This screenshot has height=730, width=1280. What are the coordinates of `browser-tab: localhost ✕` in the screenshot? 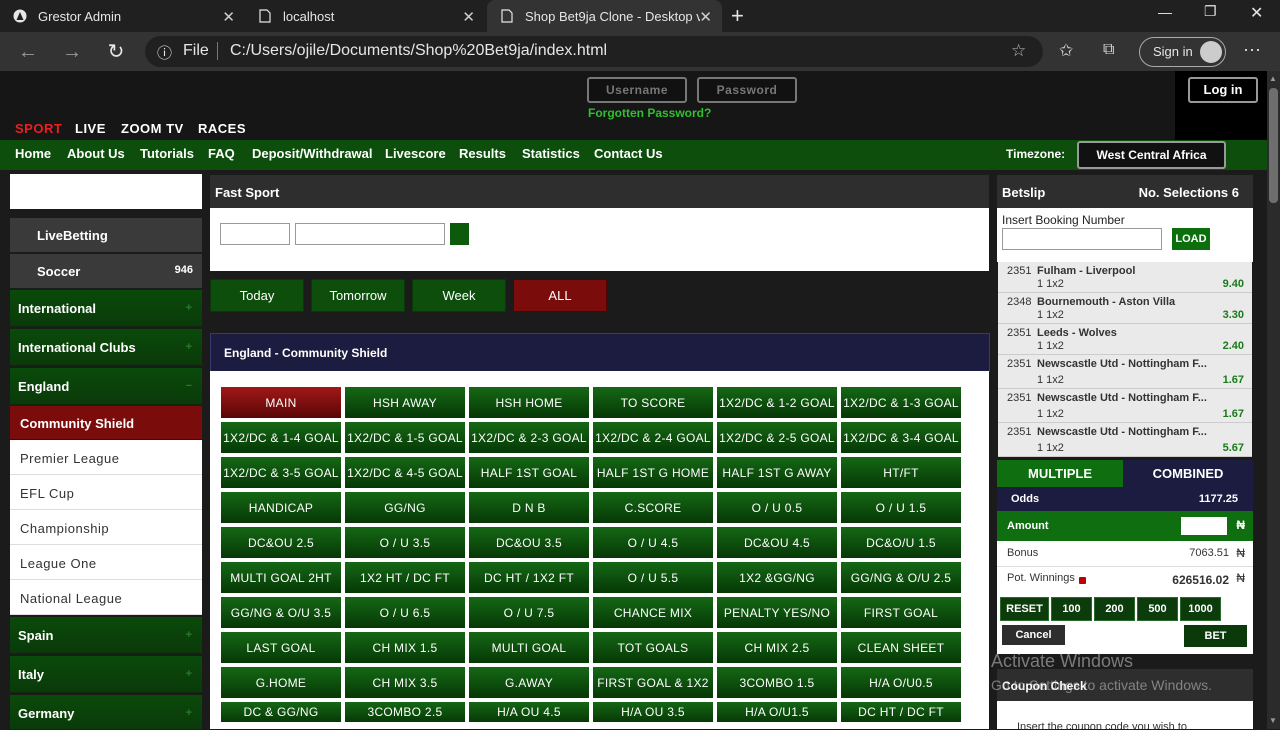 It's located at (365, 16).